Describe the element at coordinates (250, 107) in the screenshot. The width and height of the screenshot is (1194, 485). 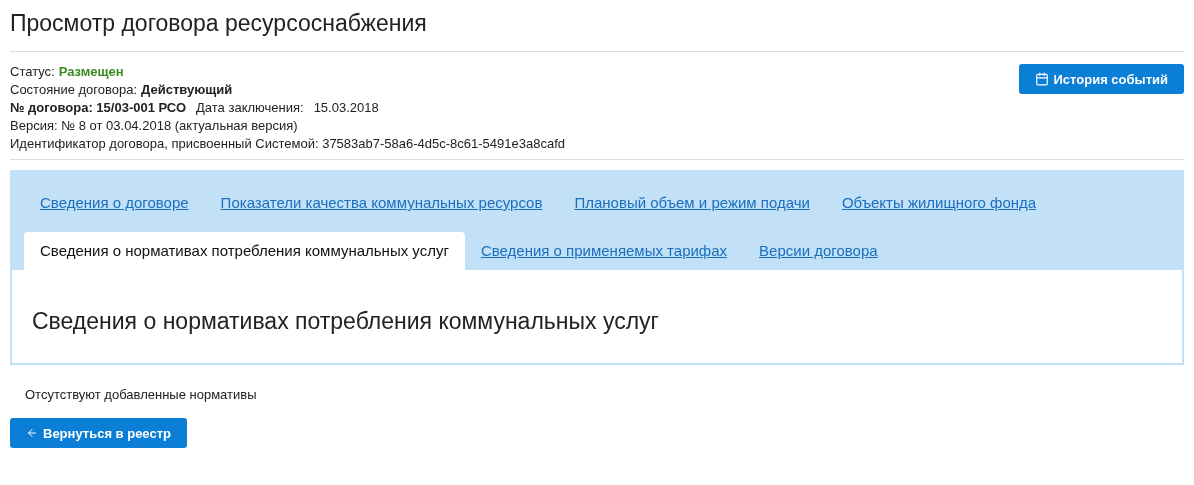
I see `date-label: Дата заключения:` at that location.